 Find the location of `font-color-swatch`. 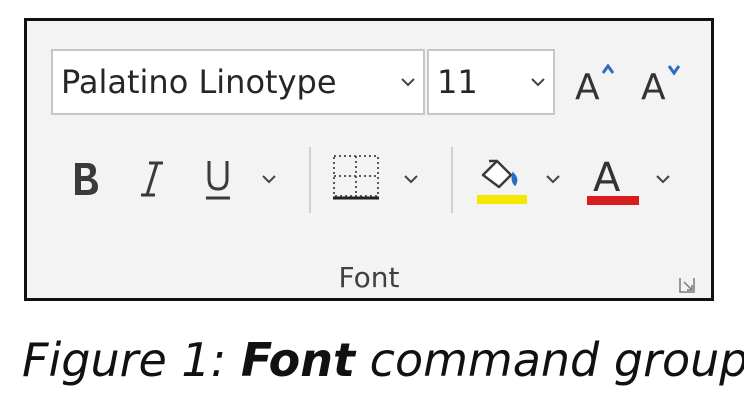

font-color-swatch is located at coordinates (613, 200).